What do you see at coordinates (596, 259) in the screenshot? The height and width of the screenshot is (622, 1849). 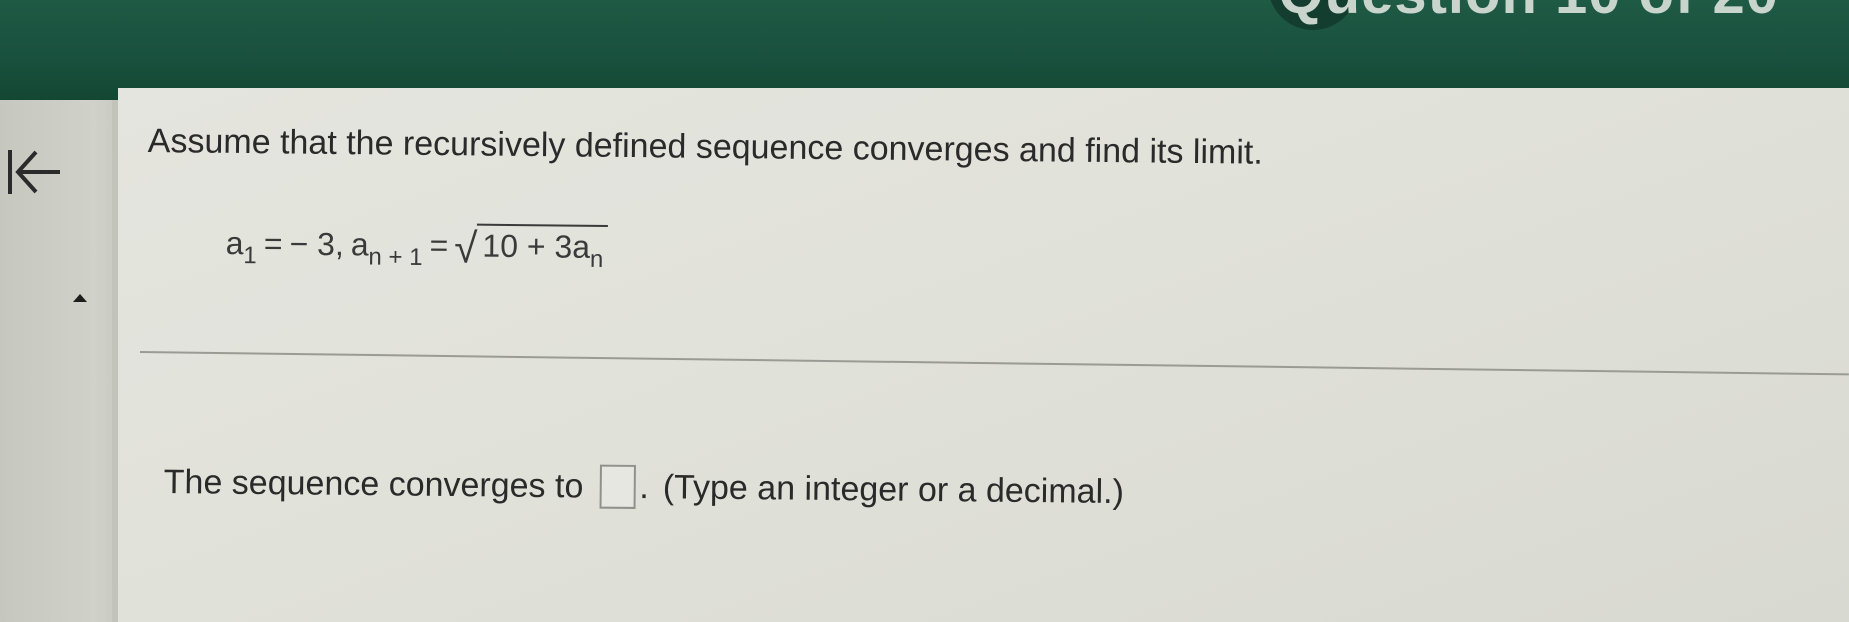 I see `radicand-sub-n: n` at bounding box center [596, 259].